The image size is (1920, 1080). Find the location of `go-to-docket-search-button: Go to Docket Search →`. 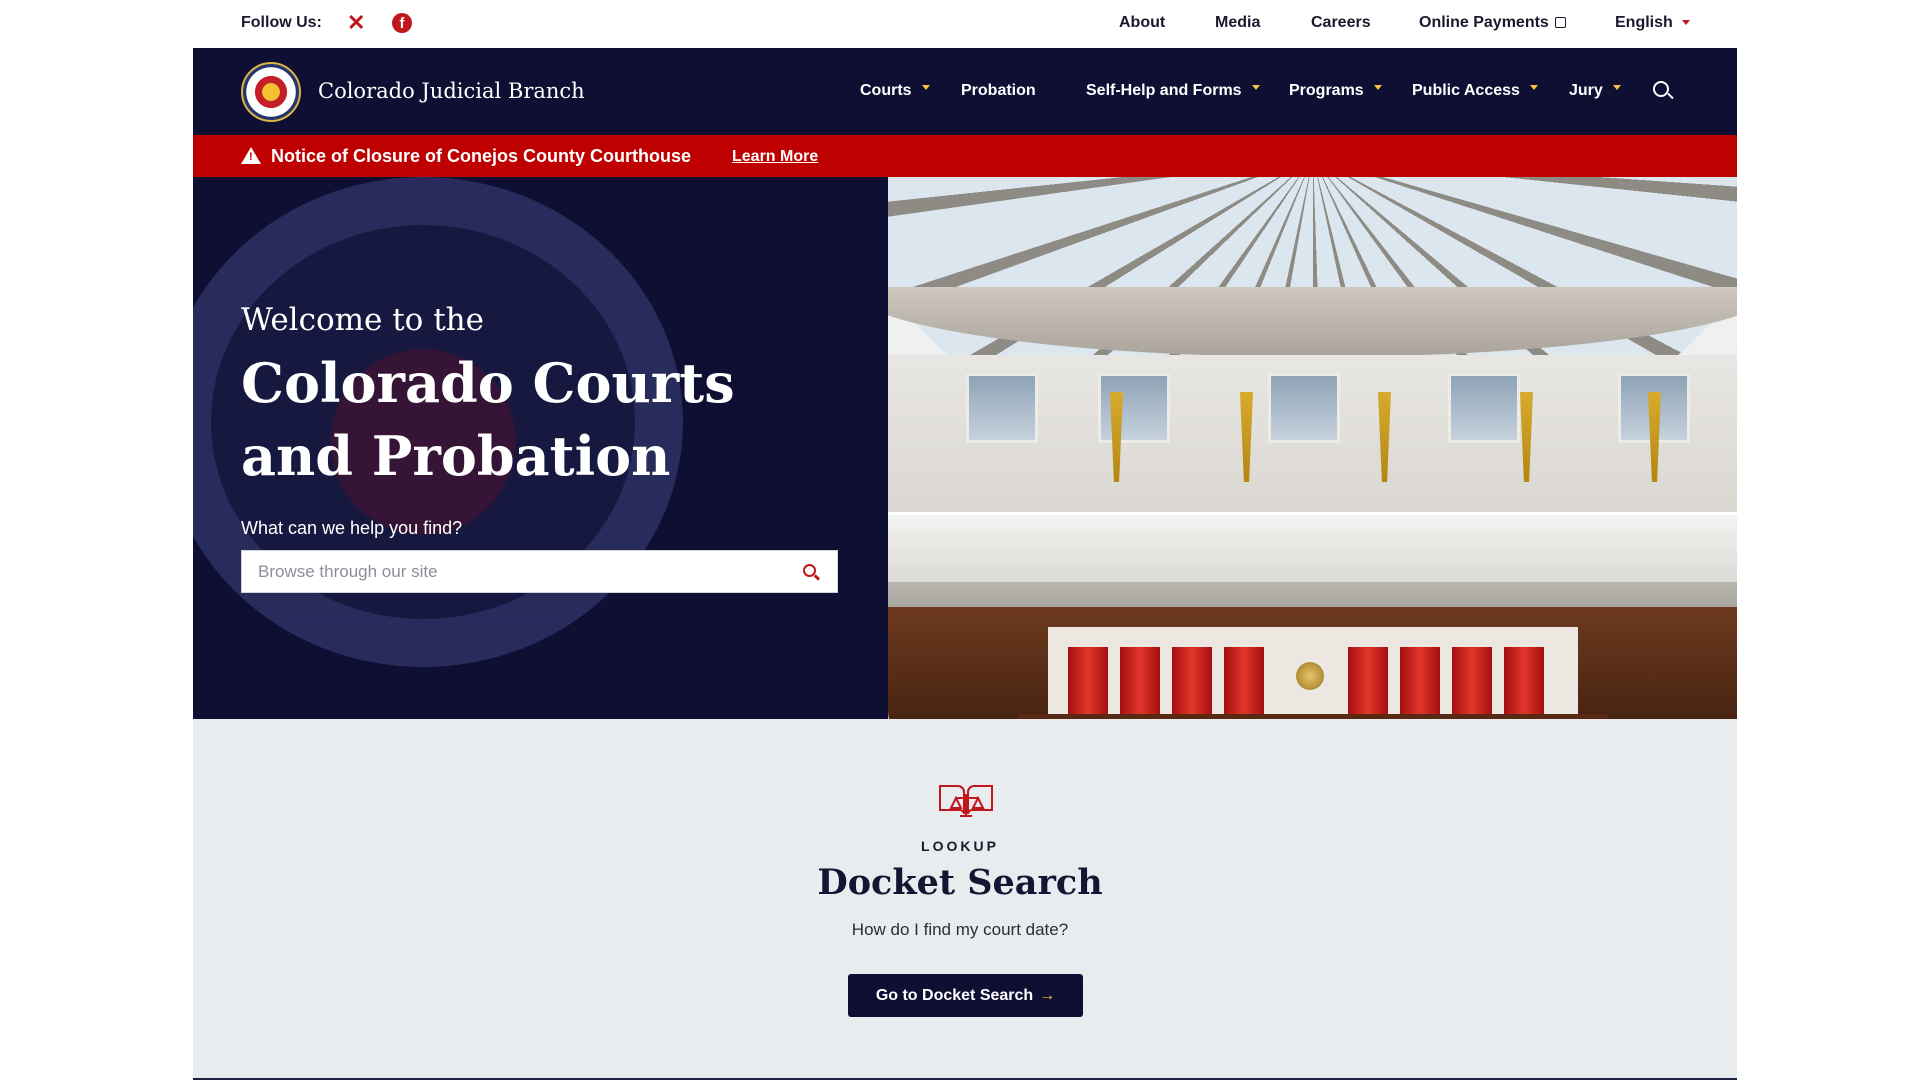

go-to-docket-search-button: Go to Docket Search → is located at coordinates (965, 995).